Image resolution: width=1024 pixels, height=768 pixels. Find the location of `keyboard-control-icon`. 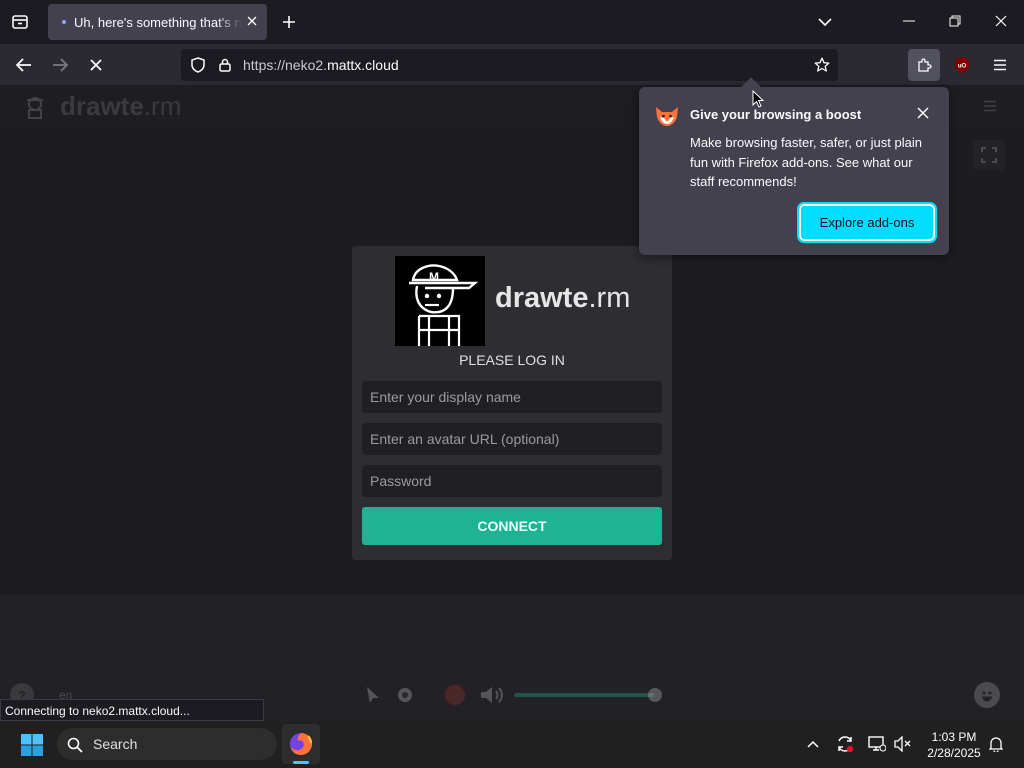

keyboard-control-icon is located at coordinates (405, 695).